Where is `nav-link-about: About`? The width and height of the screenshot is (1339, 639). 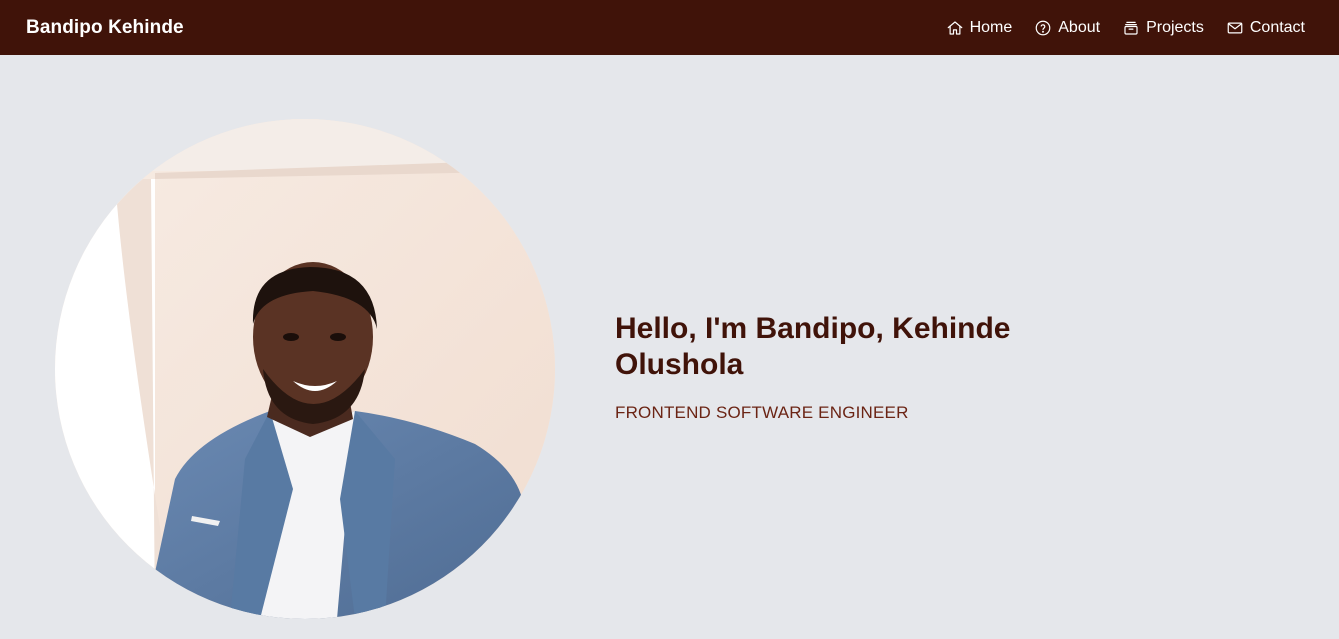
nav-link-about: About is located at coordinates (1067, 28).